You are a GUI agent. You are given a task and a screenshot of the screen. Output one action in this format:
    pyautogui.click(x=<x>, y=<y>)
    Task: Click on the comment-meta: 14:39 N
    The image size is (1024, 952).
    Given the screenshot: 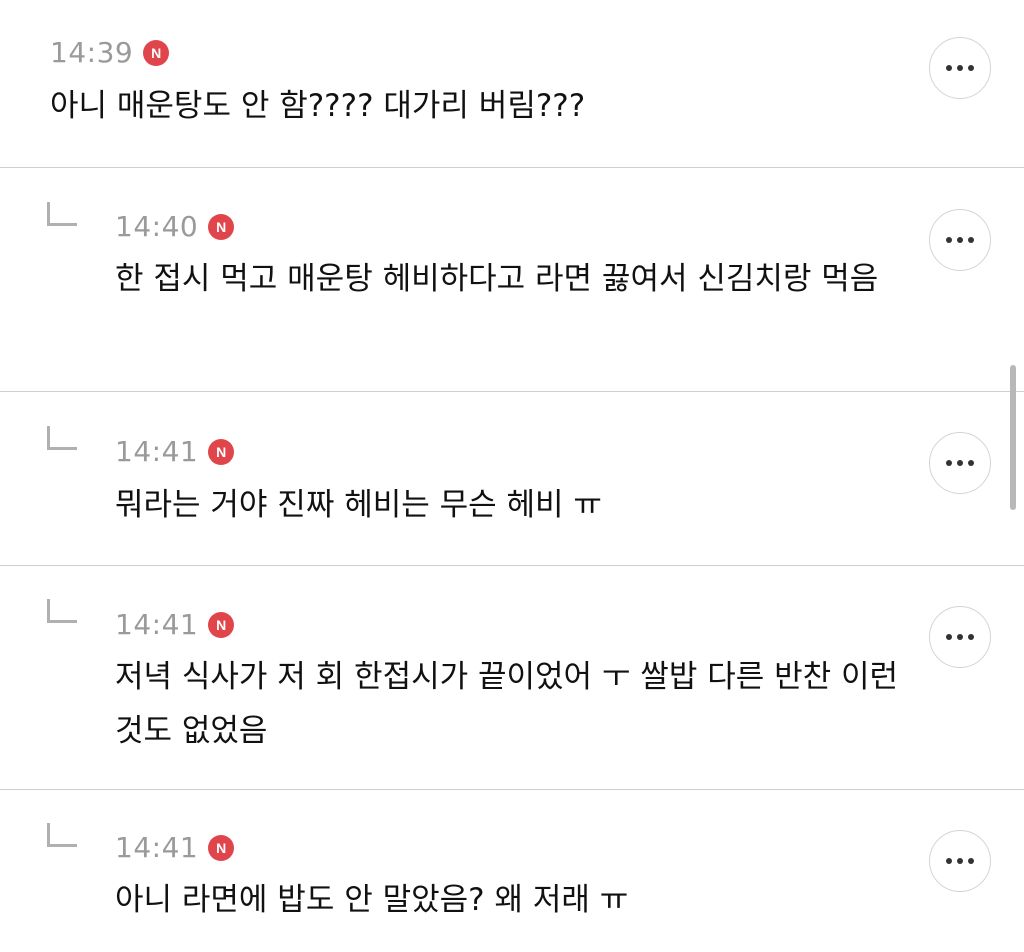 What is the action you would take?
    pyautogui.click(x=110, y=53)
    